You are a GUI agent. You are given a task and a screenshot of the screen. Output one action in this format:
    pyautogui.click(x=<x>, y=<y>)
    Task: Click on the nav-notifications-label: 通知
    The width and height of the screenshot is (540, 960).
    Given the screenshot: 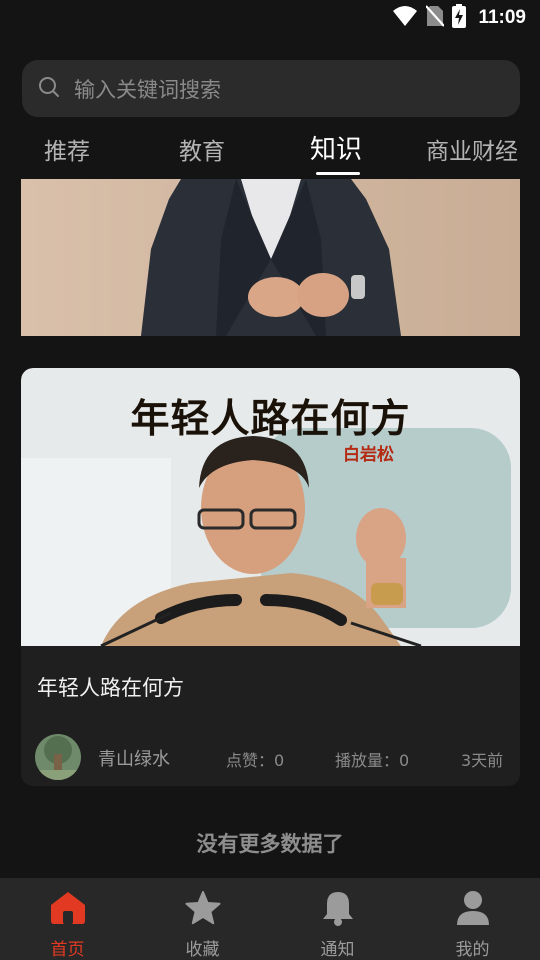 What is the action you would take?
    pyautogui.click(x=337, y=950)
    